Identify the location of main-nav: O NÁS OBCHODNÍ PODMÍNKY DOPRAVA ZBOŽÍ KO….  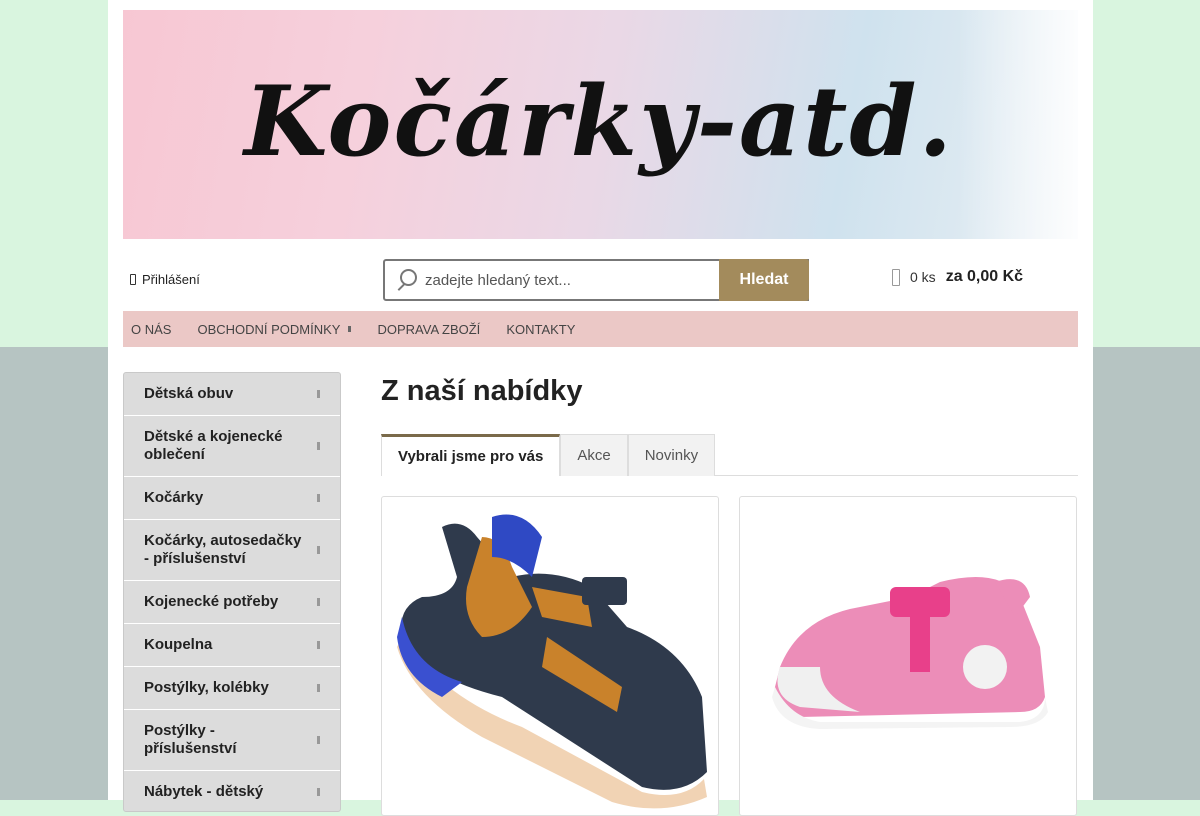
(600, 329).